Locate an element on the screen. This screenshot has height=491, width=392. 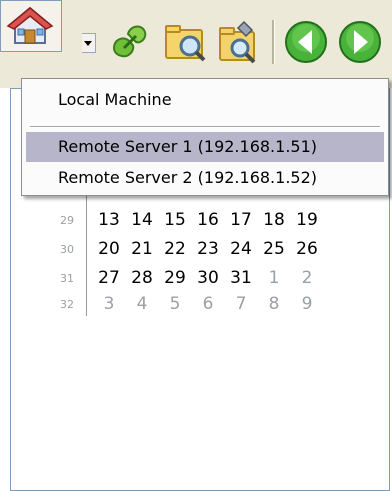
calendar-day: 15 is located at coordinates (175, 220).